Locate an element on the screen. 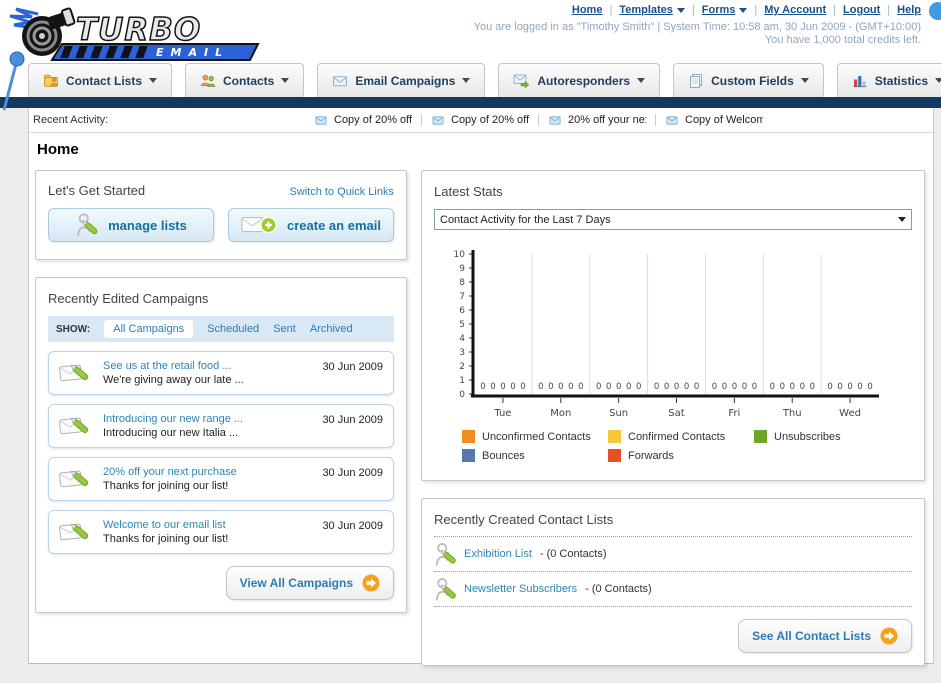 The width and height of the screenshot is (941, 683). stats-period-select: Contact Activity for the Last 7 Days is located at coordinates (673, 219).